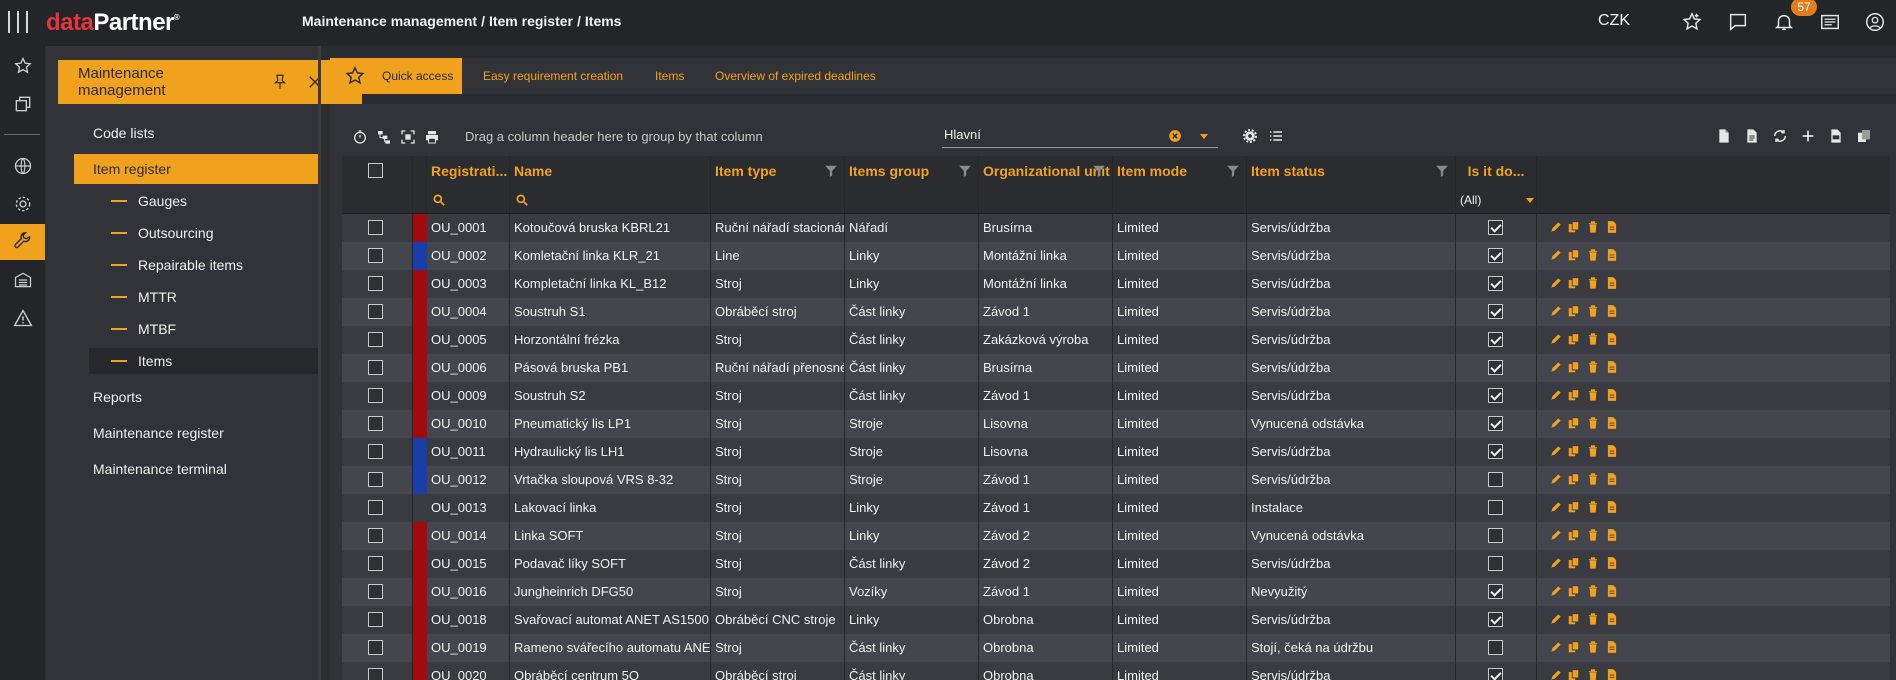 The height and width of the screenshot is (680, 1896). Describe the element at coordinates (408, 137) in the screenshot. I see `fit-columns-icon` at that location.